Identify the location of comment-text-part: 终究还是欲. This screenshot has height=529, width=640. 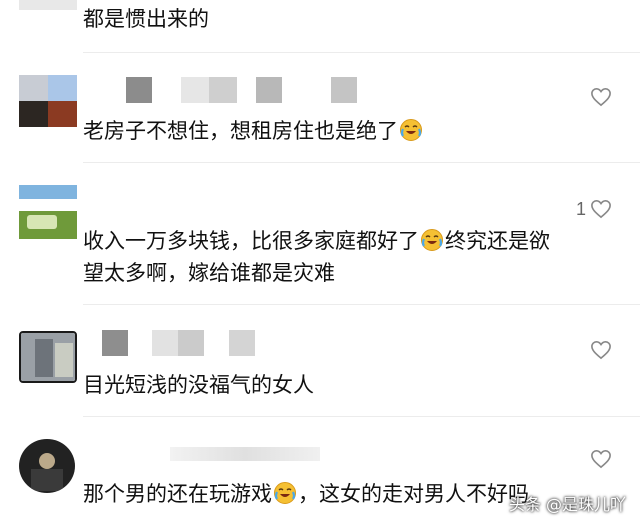
(497, 241).